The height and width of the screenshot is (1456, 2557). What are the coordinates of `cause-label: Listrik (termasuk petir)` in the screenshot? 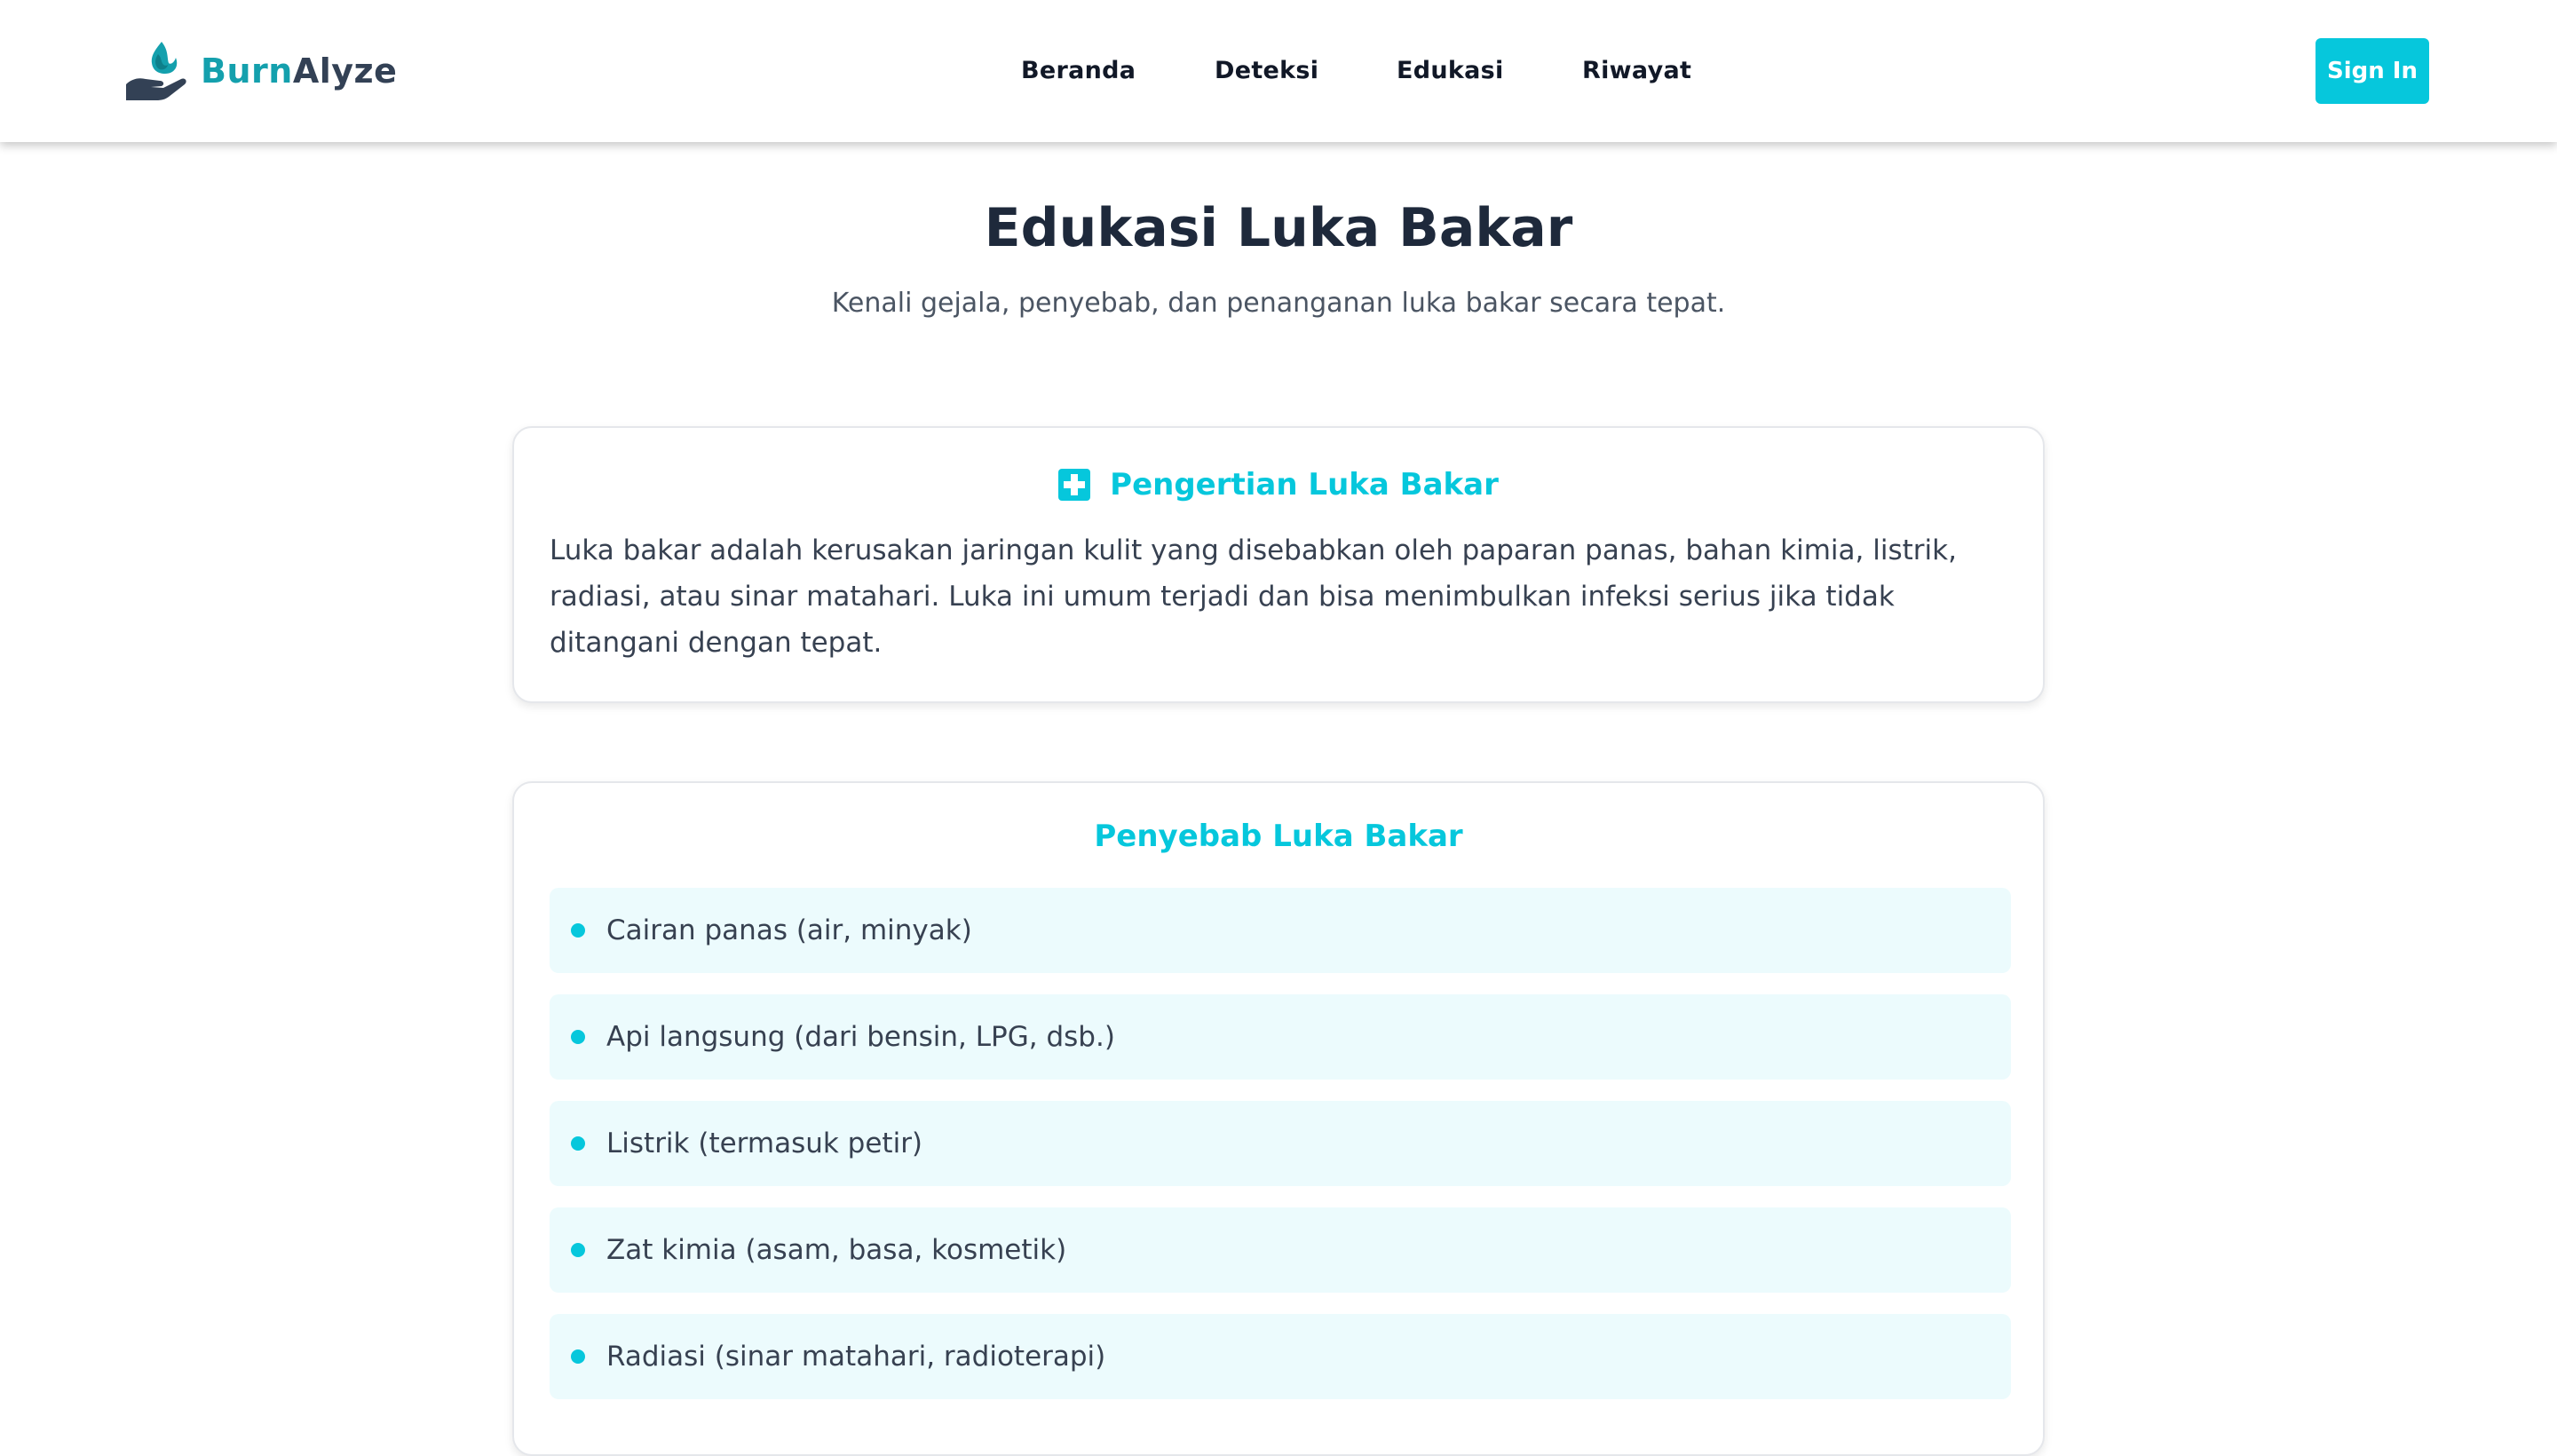 It's located at (764, 1143).